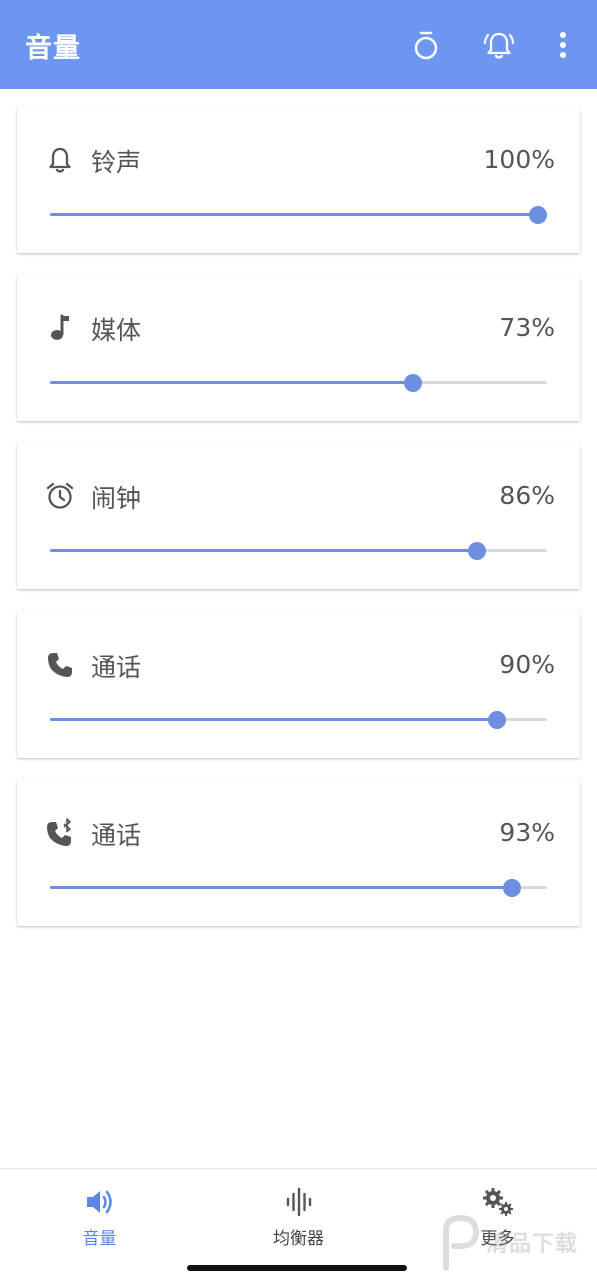 This screenshot has height=1281, width=597. What do you see at coordinates (53, 48) in the screenshot?
I see `page-title: 音量` at bounding box center [53, 48].